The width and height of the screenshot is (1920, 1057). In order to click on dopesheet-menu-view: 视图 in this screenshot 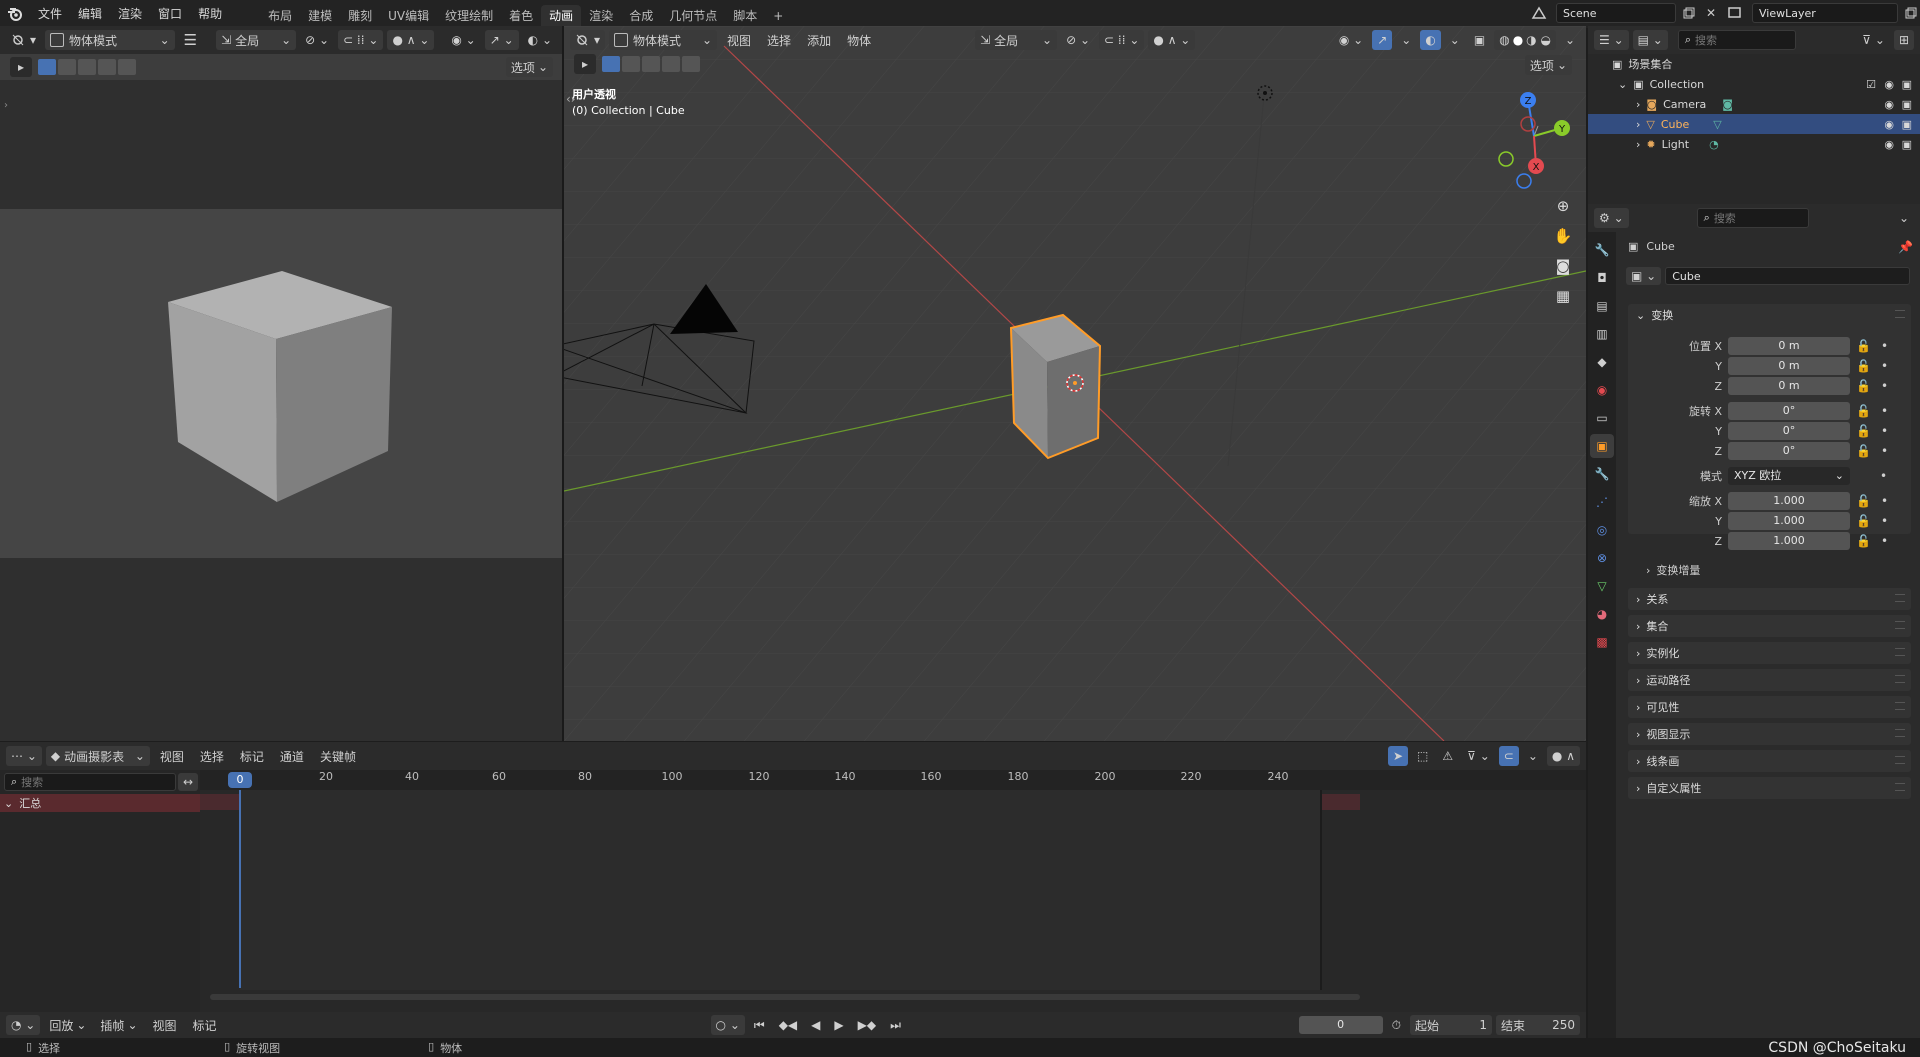, I will do `click(172, 756)`.